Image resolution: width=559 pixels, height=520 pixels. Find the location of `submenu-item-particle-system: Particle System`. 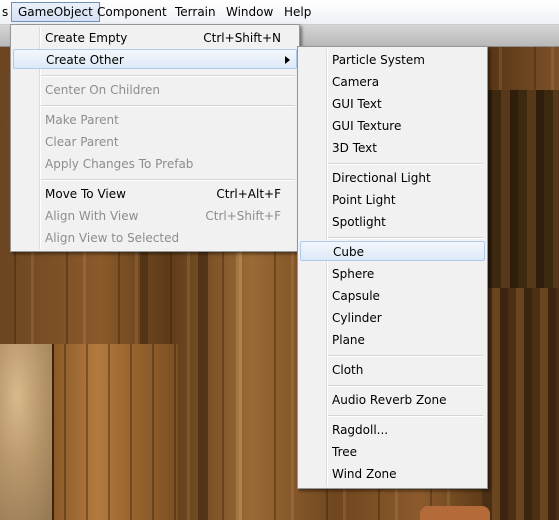

submenu-item-particle-system: Particle System is located at coordinates (391, 60).